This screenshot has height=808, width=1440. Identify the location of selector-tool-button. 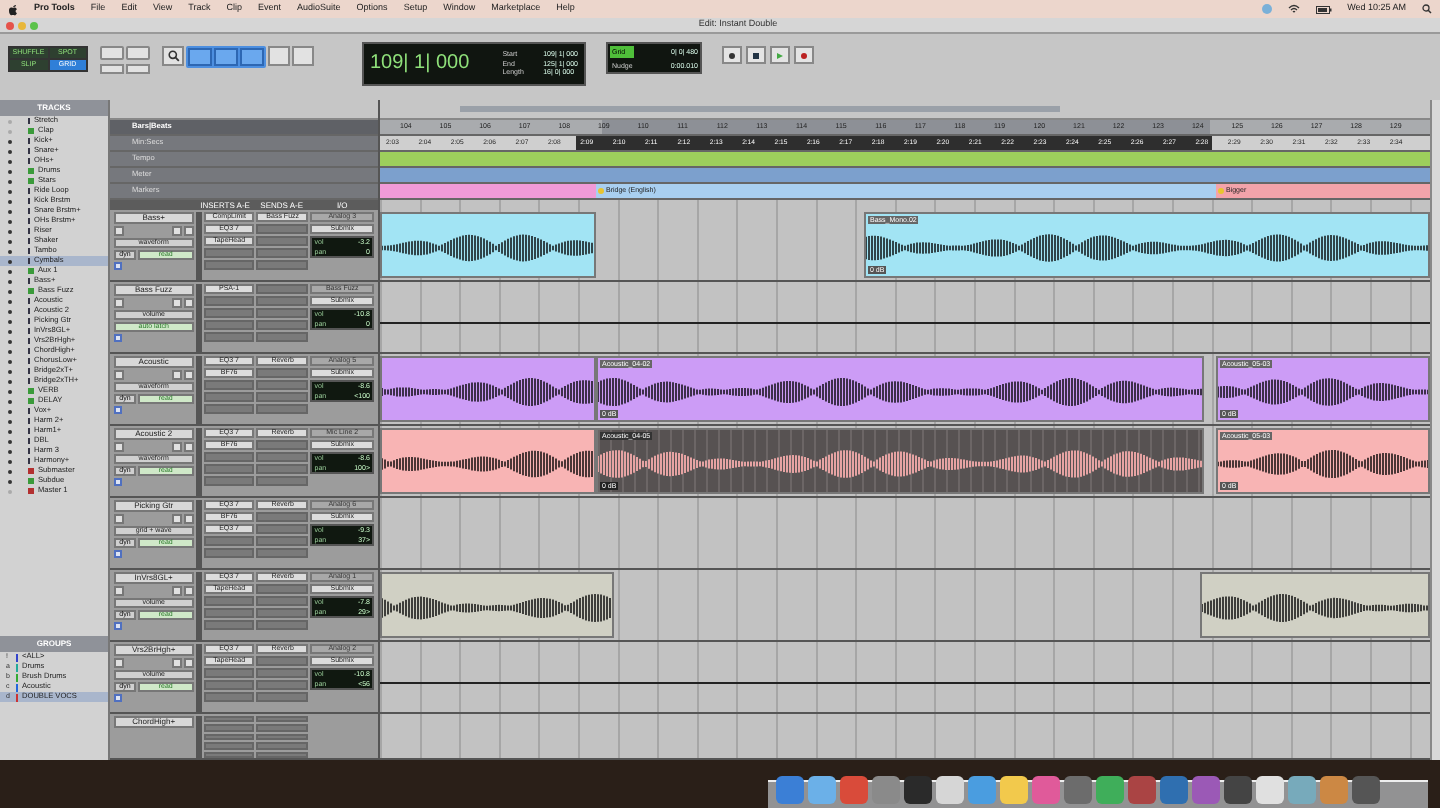
(226, 57).